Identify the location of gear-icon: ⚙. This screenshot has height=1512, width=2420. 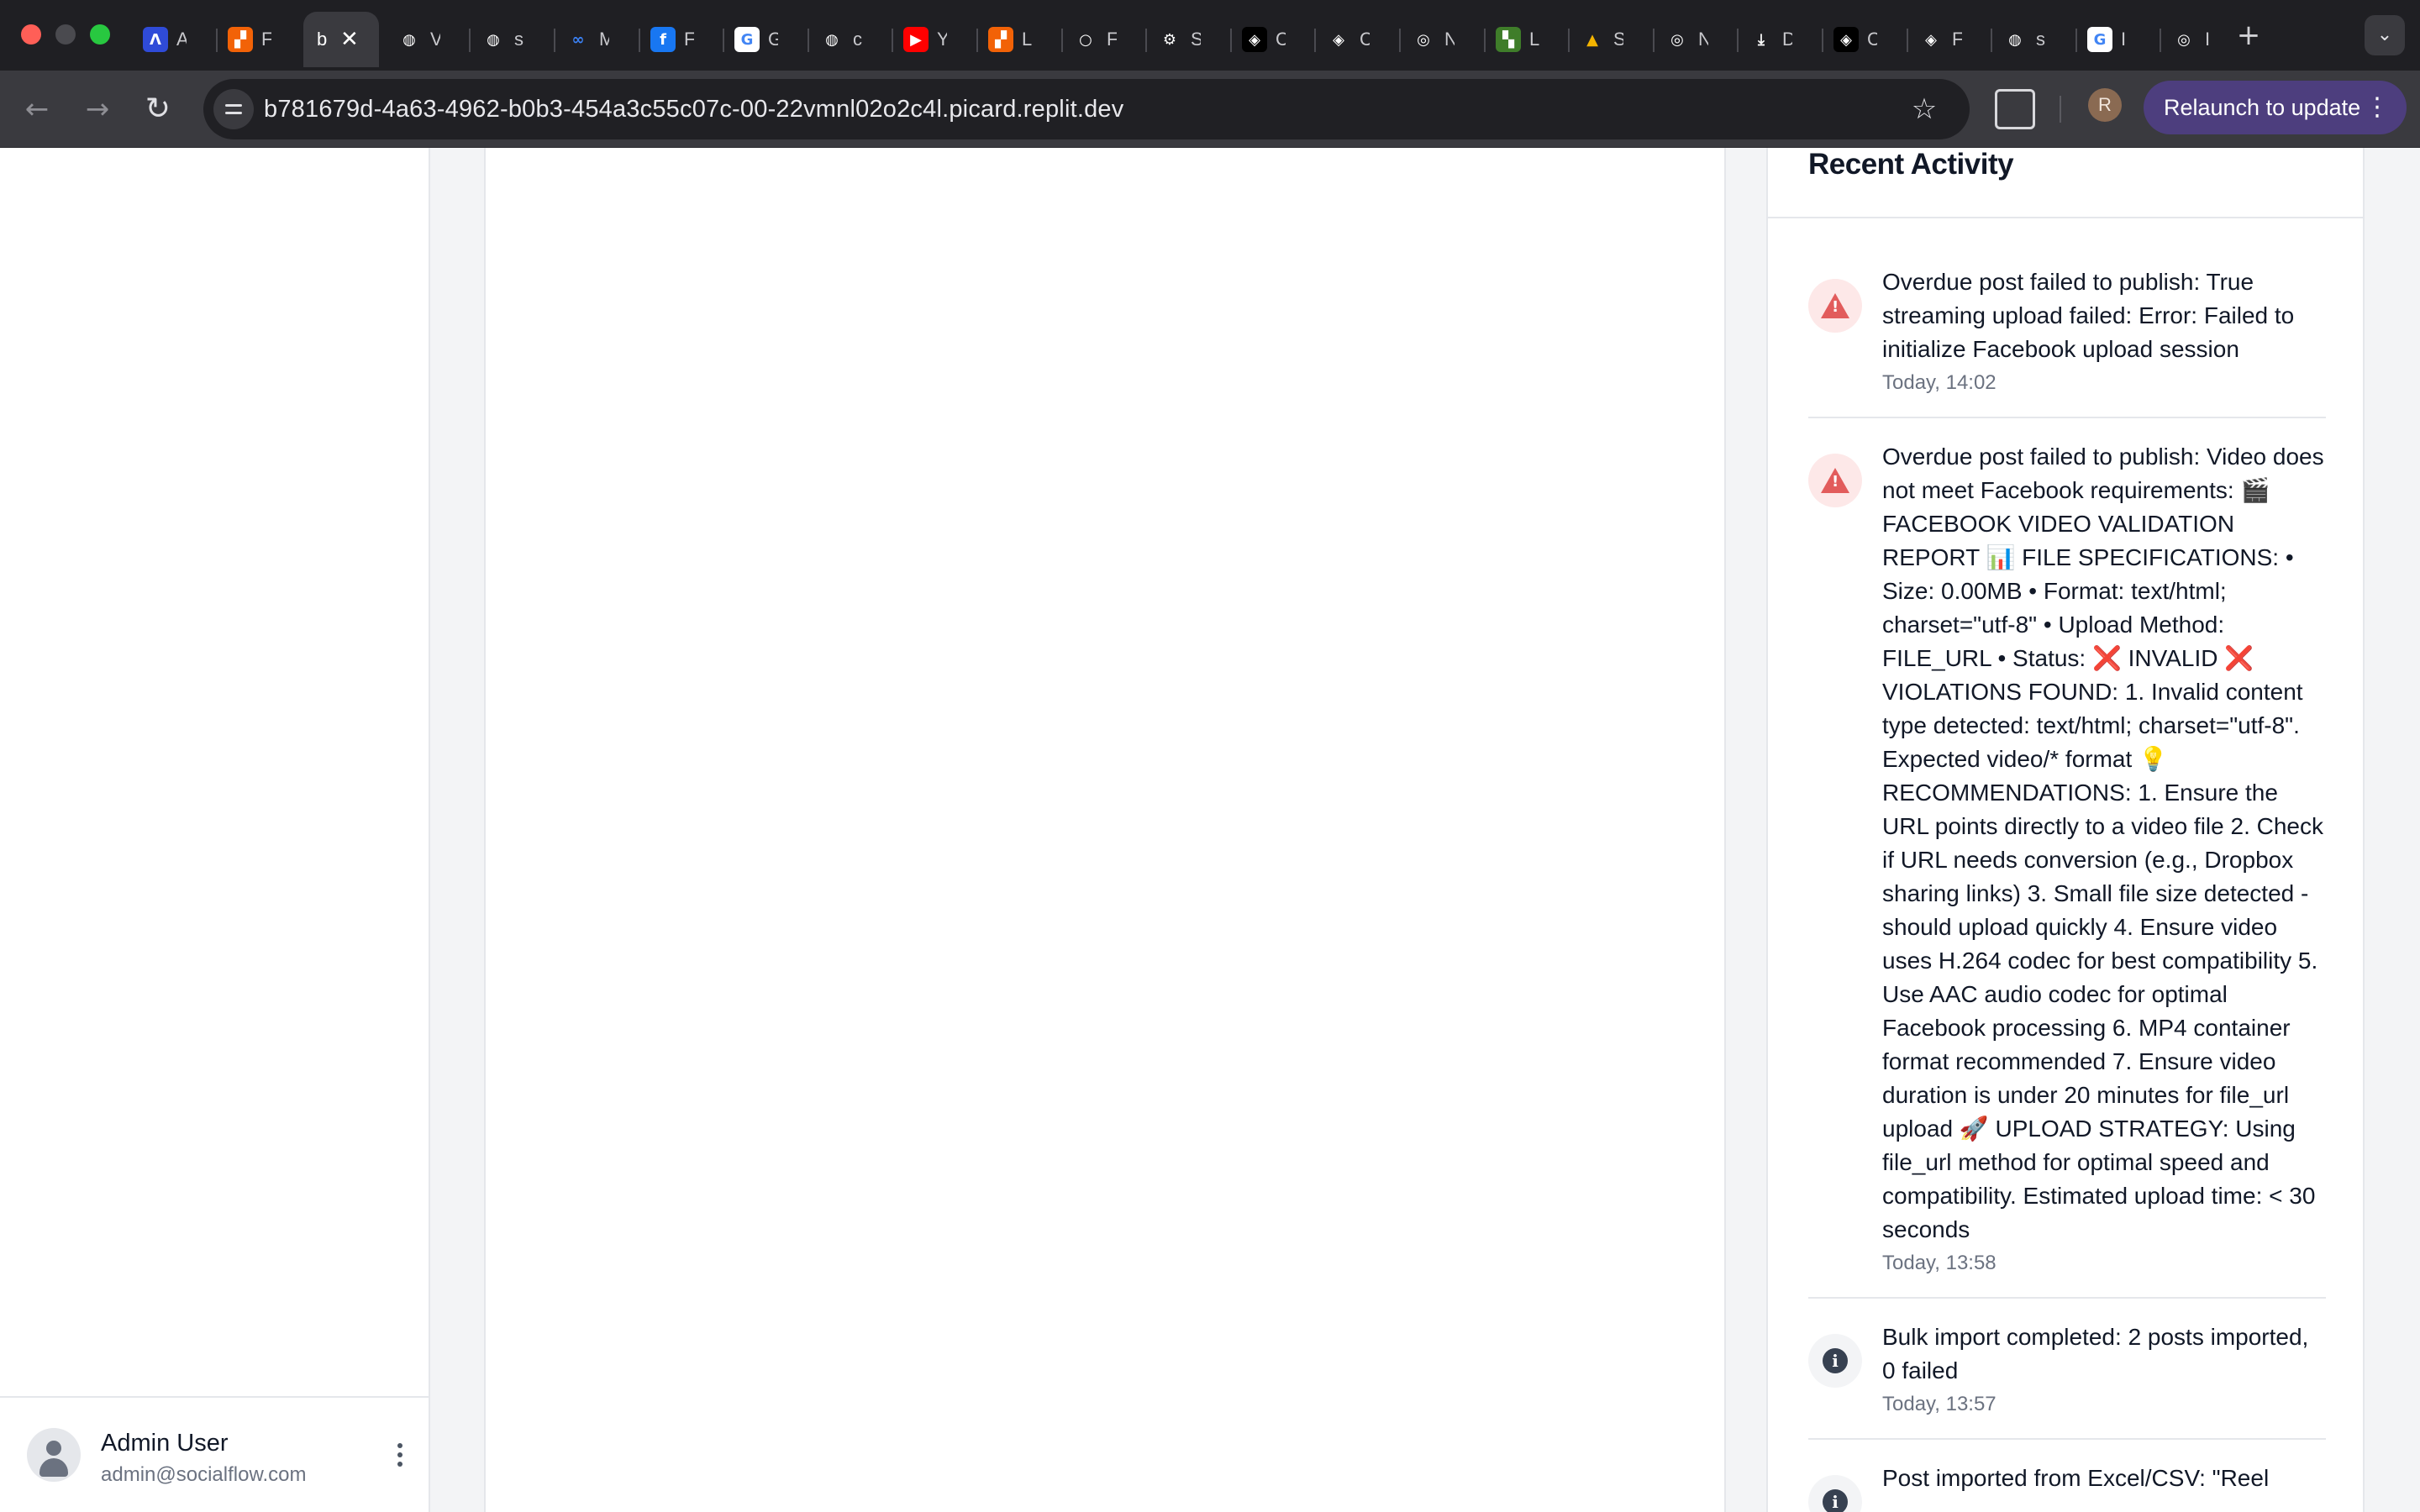
(1169, 39).